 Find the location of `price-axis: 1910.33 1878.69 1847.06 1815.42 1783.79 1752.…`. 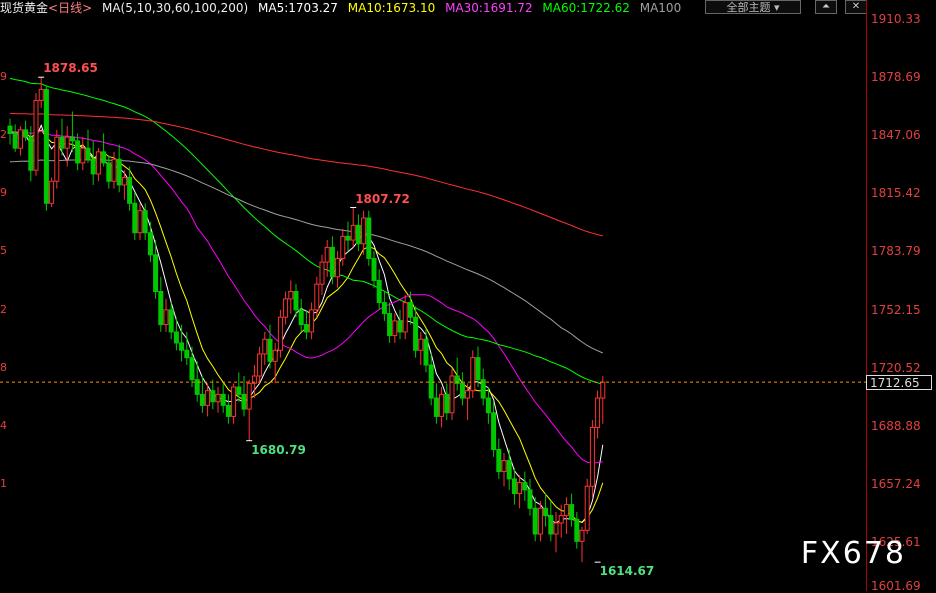

price-axis: 1910.33 1878.69 1847.06 1815.42 1783.79 1752.… is located at coordinates (901, 296).